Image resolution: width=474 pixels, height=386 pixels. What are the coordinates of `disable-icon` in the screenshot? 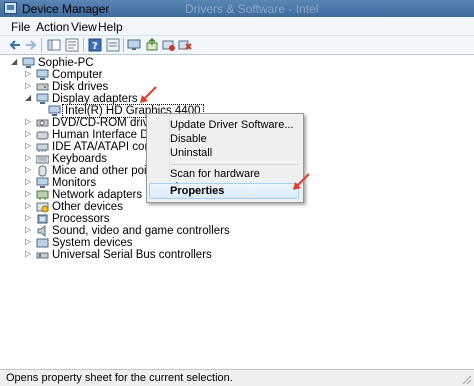 It's located at (169, 45).